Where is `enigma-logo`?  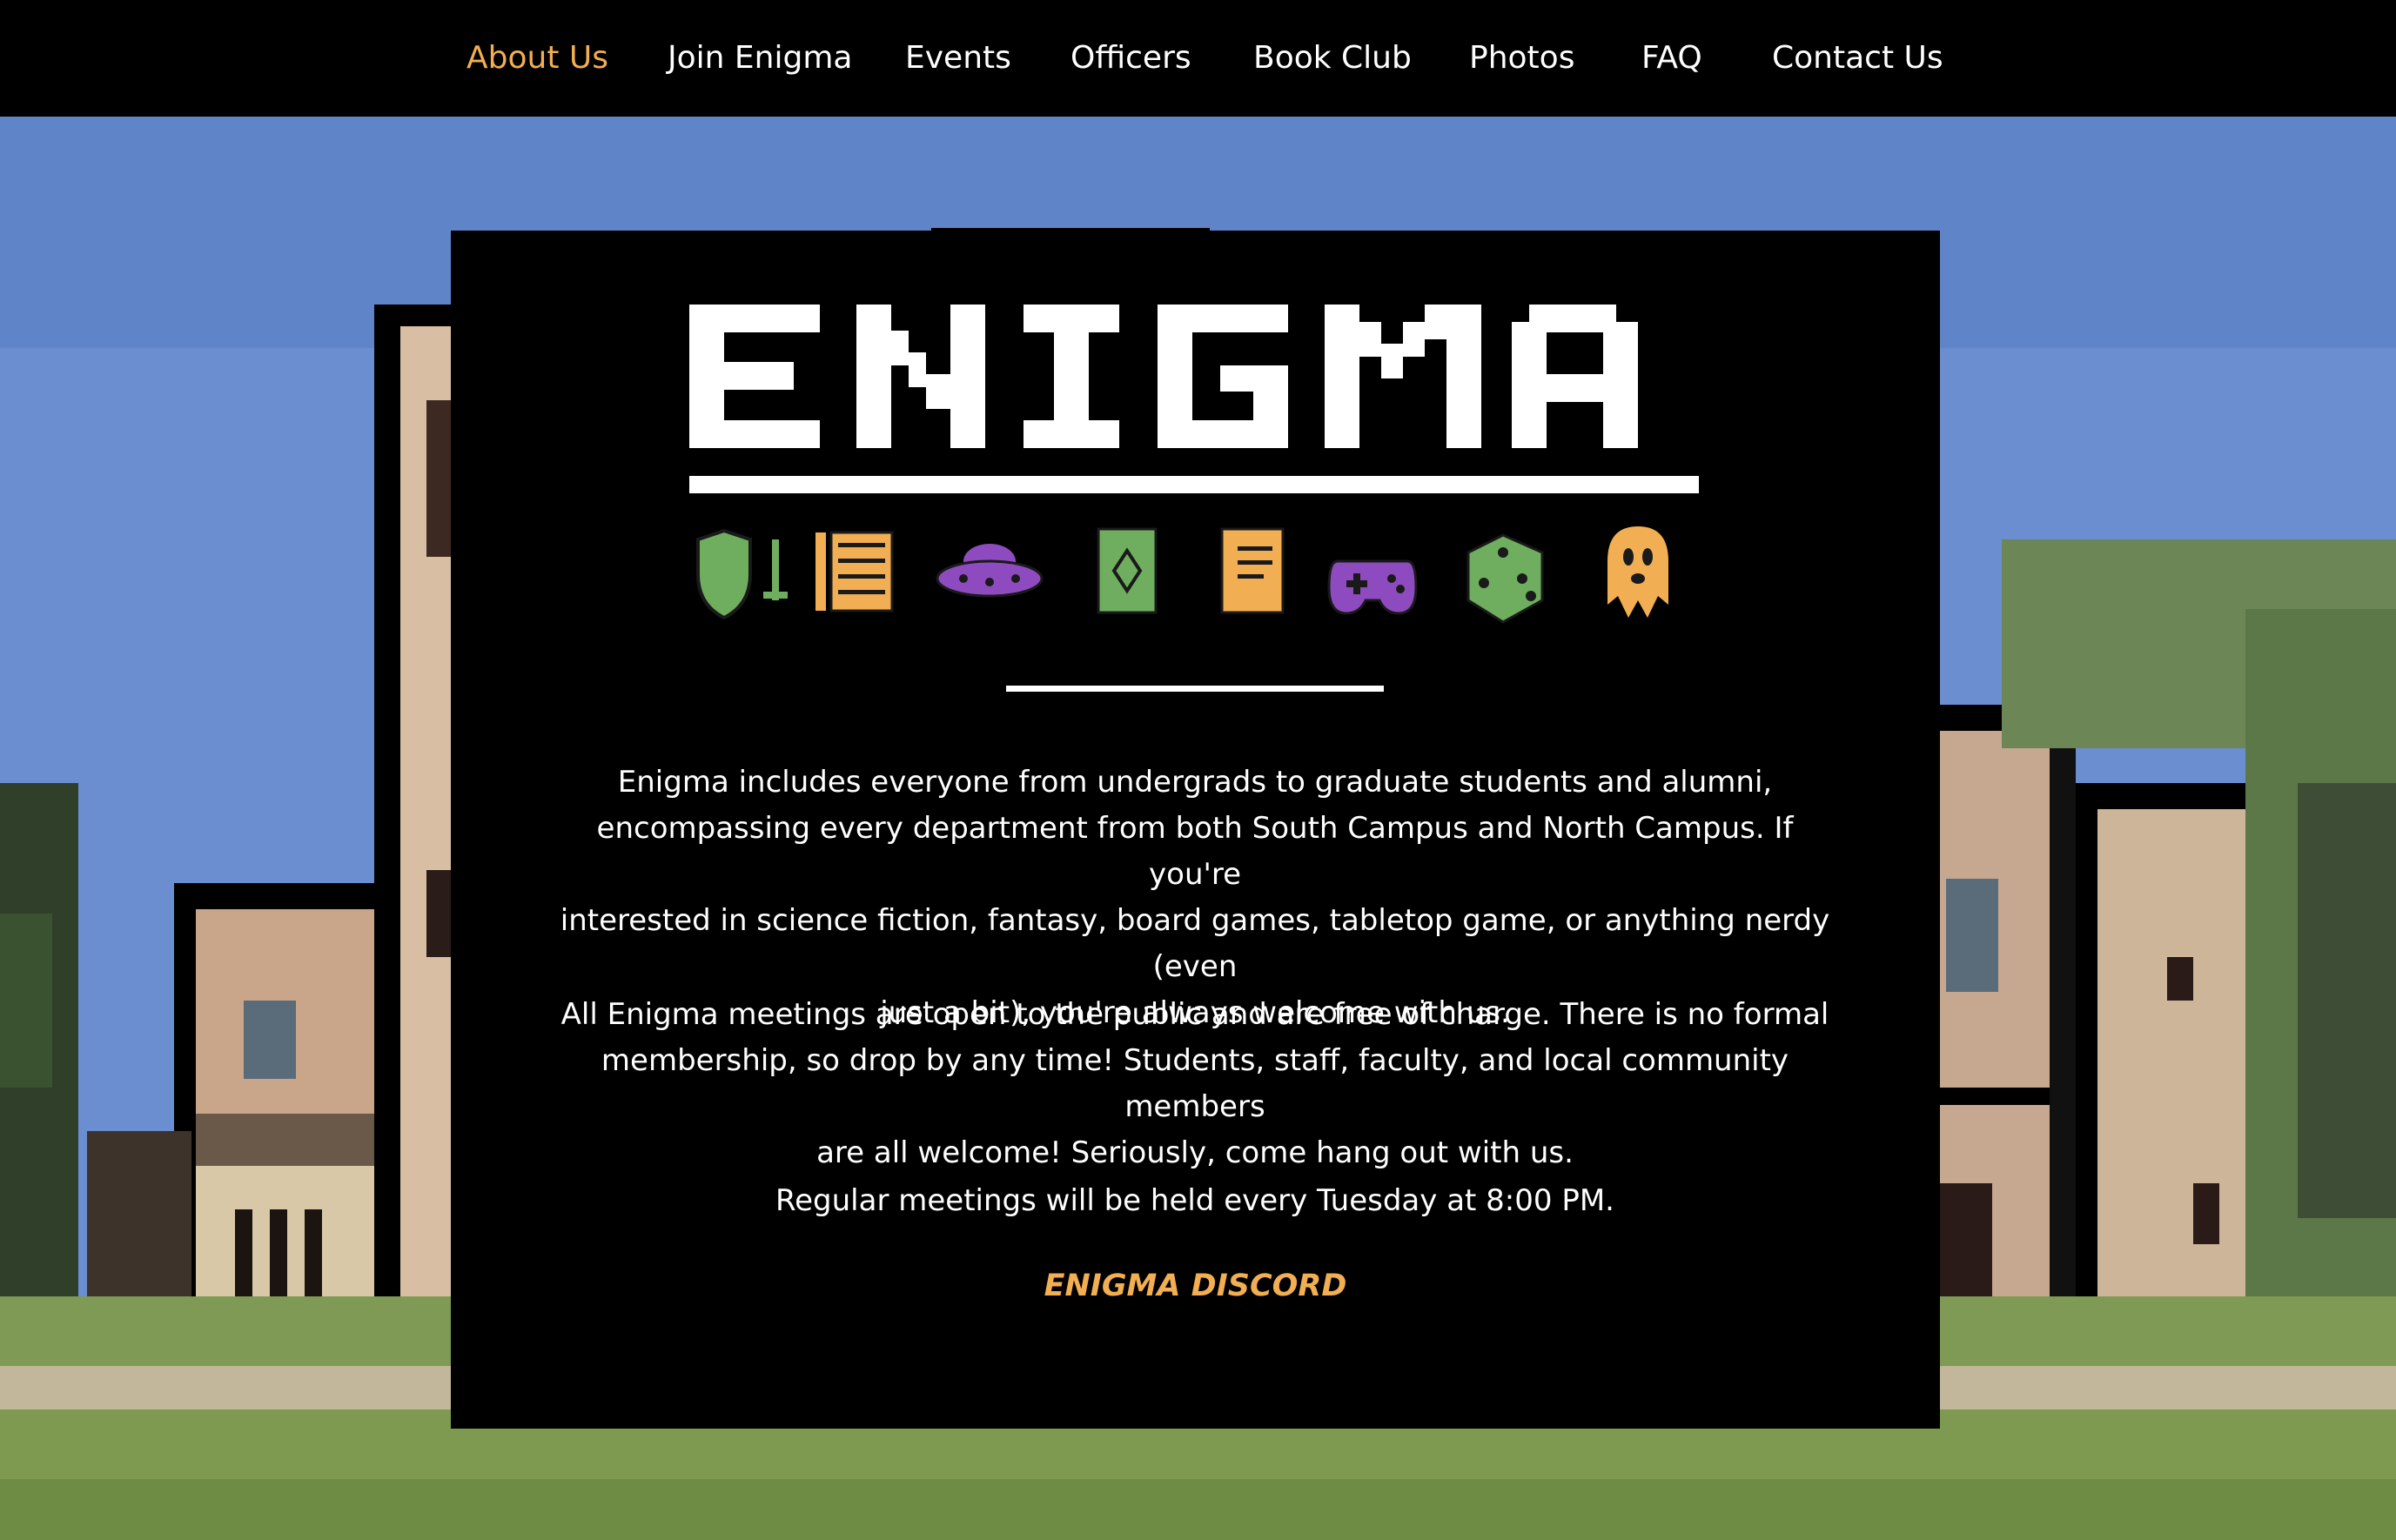 enigma-logo is located at coordinates (1194, 522).